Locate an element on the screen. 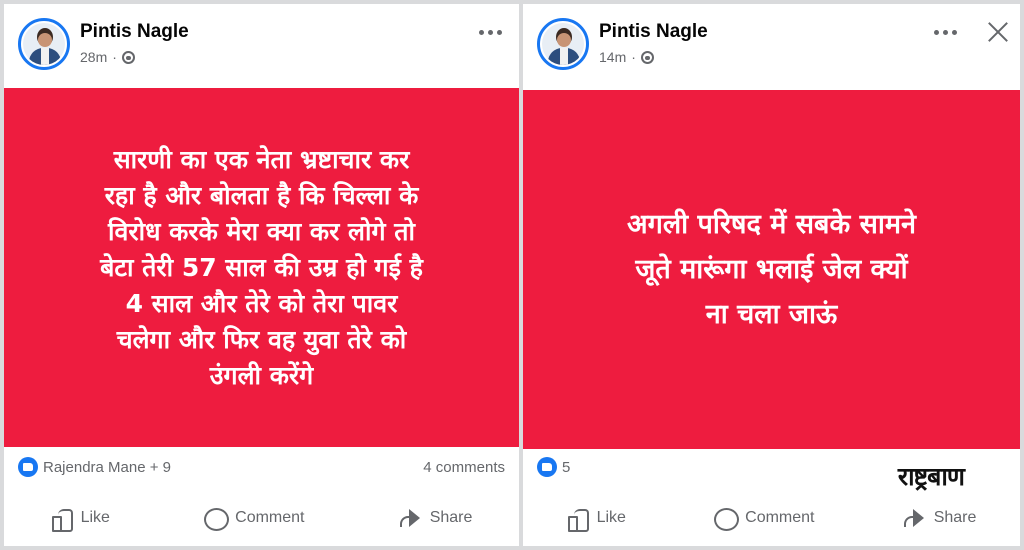  reactions-count: 5 is located at coordinates (566, 467).